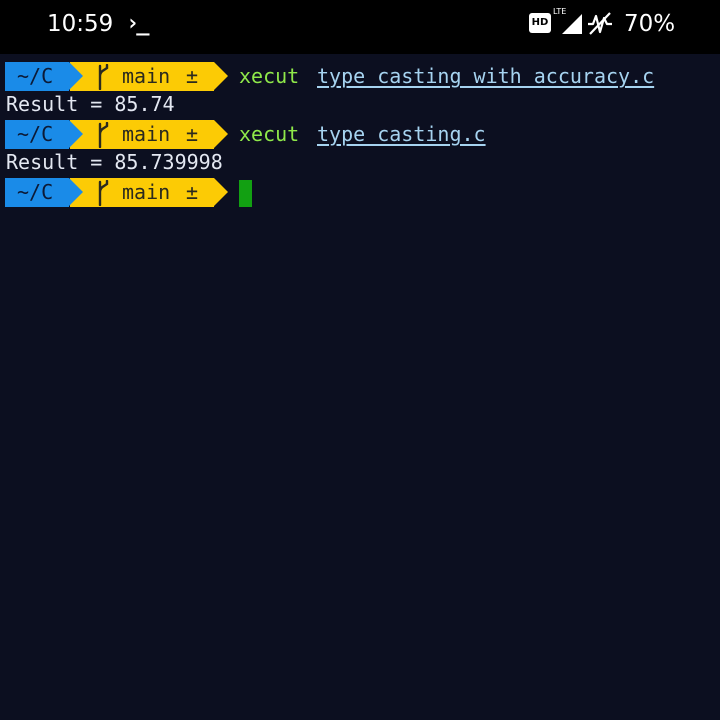  What do you see at coordinates (600, 23) in the screenshot?
I see `wifi-off-icon` at bounding box center [600, 23].